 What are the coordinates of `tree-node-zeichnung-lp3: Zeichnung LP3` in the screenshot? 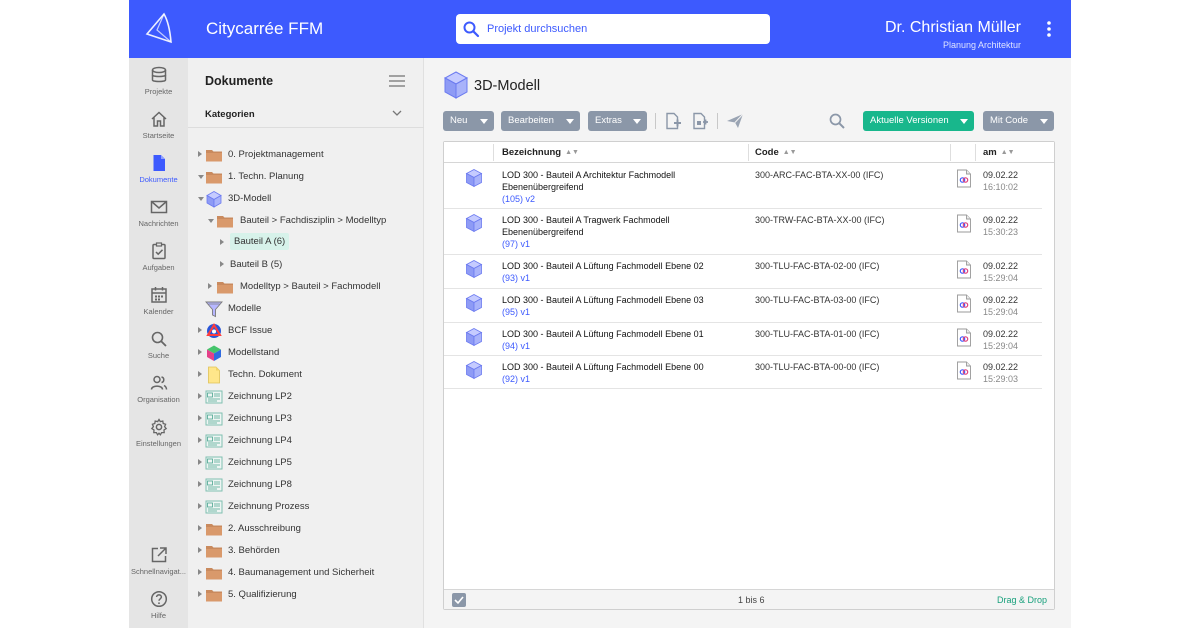 It's located at (306, 419).